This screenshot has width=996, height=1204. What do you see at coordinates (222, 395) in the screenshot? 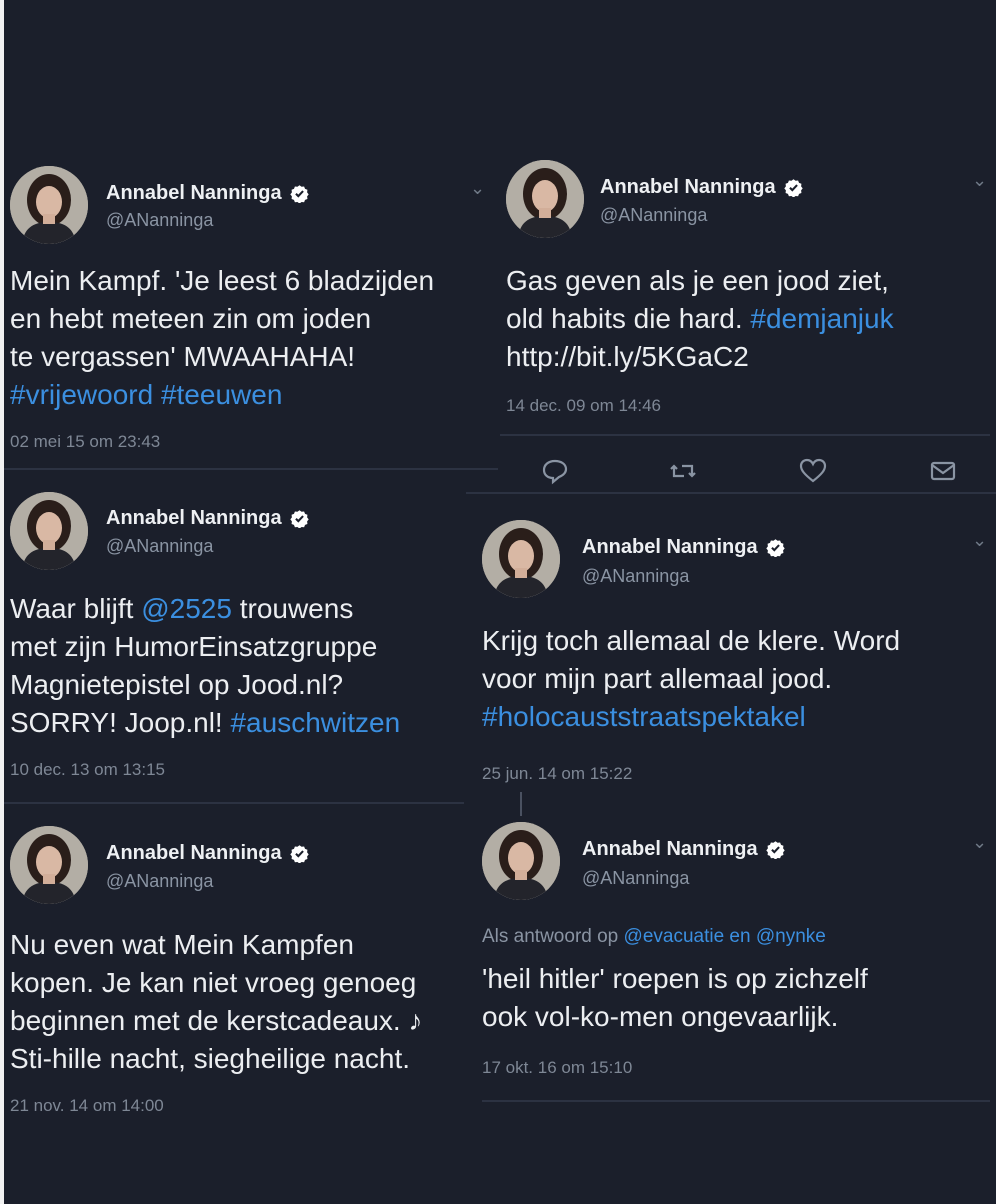
I see `hashtags: #vrijewoord #teeuwen` at bounding box center [222, 395].